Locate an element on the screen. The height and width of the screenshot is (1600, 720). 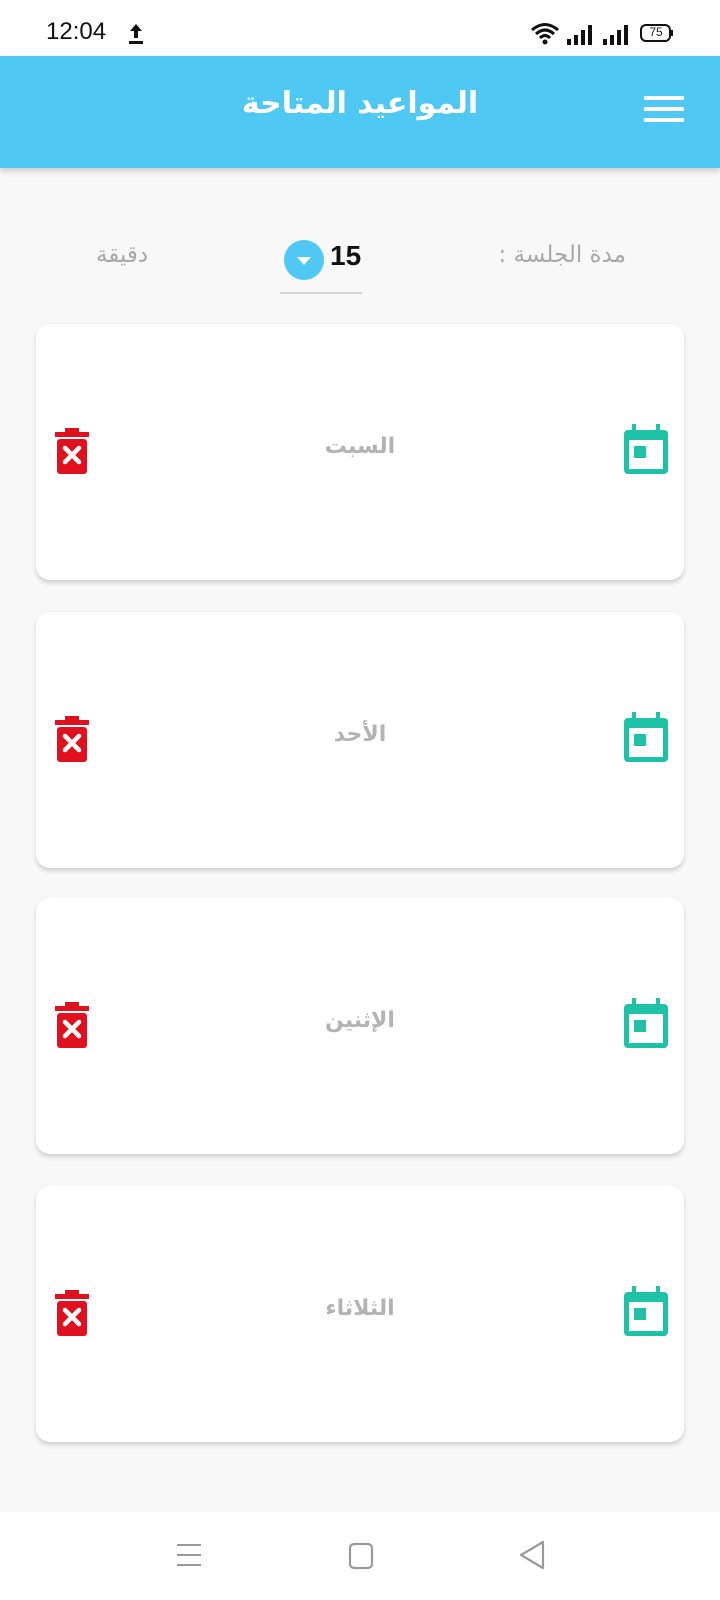
day-name: الإثنين is located at coordinates (360, 1020).